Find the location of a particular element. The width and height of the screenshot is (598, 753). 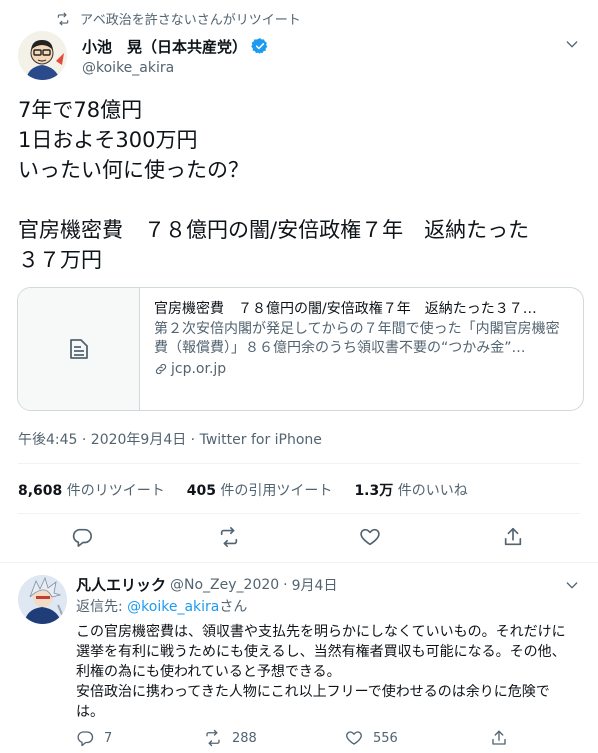

reply-date: 9月4日 is located at coordinates (315, 585).